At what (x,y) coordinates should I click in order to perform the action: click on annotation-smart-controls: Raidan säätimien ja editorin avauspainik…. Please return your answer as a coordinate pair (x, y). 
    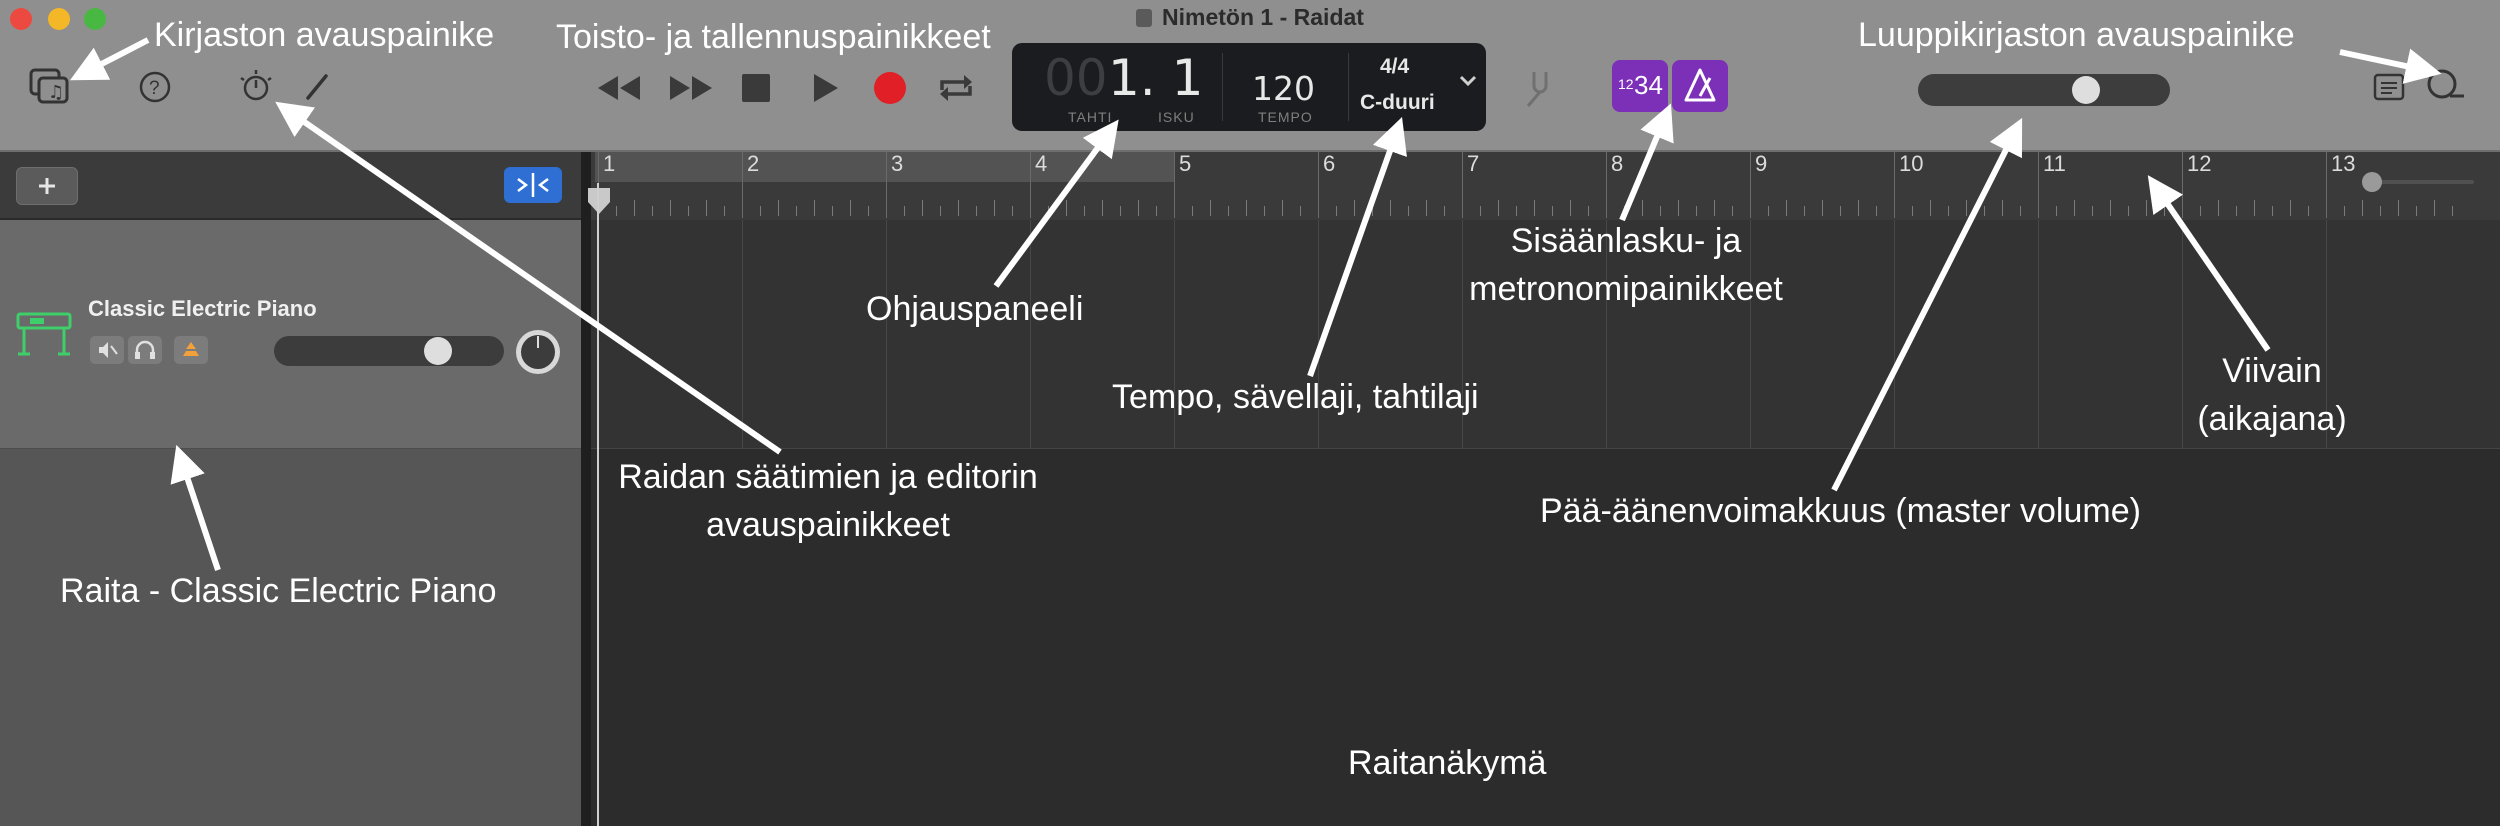
    Looking at the image, I should click on (828, 501).